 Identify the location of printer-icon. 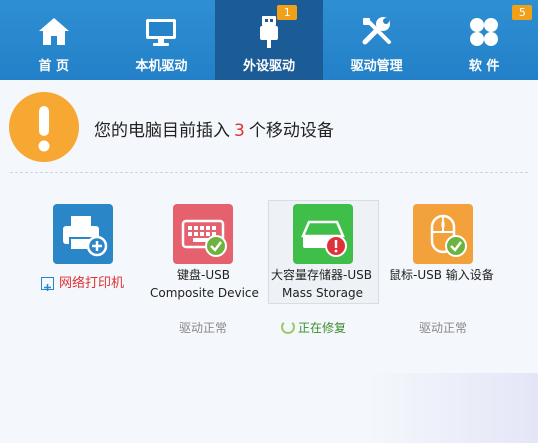
(83, 234).